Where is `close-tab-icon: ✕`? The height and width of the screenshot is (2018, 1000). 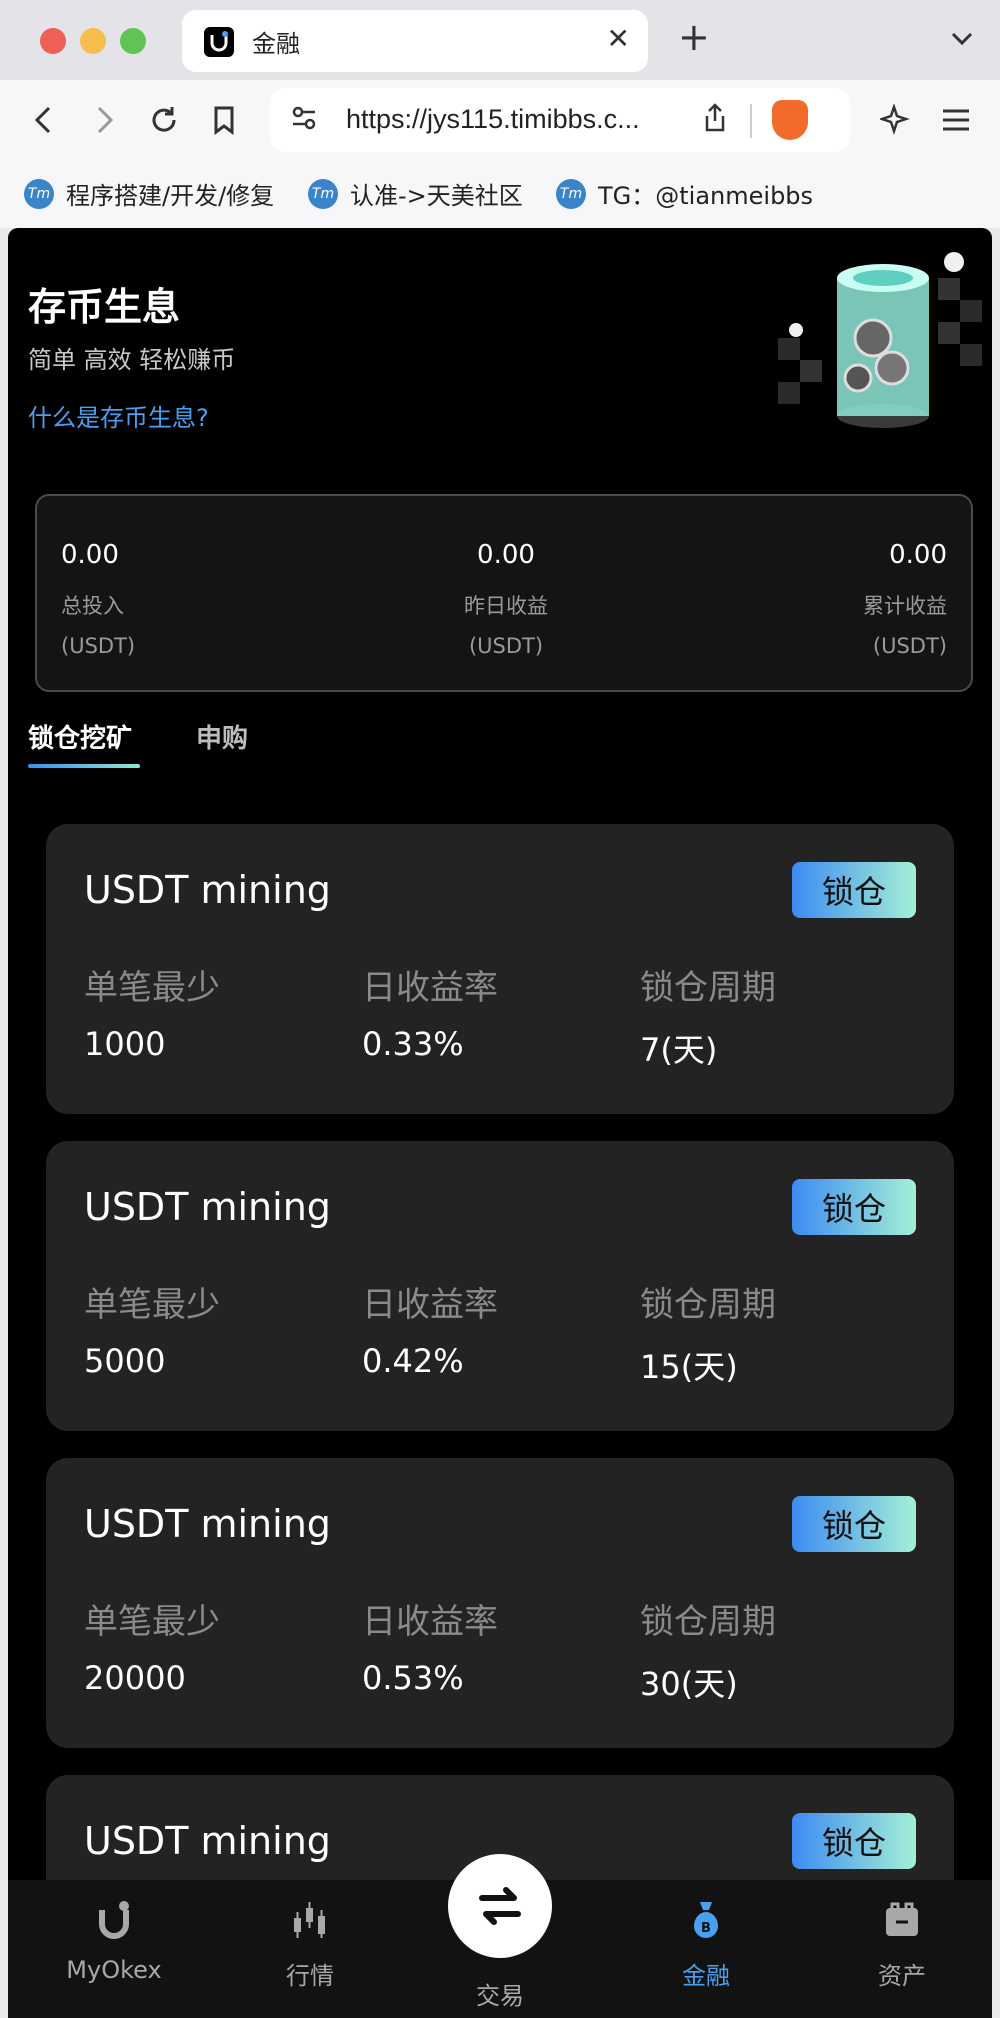
close-tab-icon: ✕ is located at coordinates (618, 38).